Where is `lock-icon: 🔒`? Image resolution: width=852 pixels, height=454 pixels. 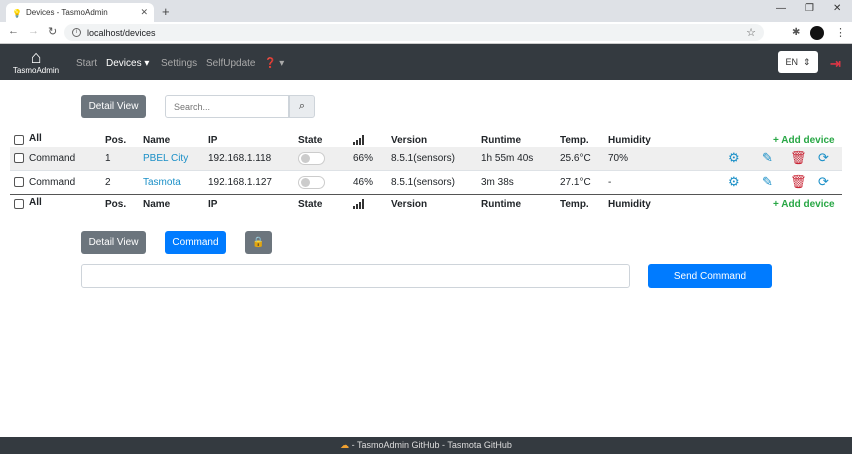
lock-icon: 🔒 is located at coordinates (258, 242).